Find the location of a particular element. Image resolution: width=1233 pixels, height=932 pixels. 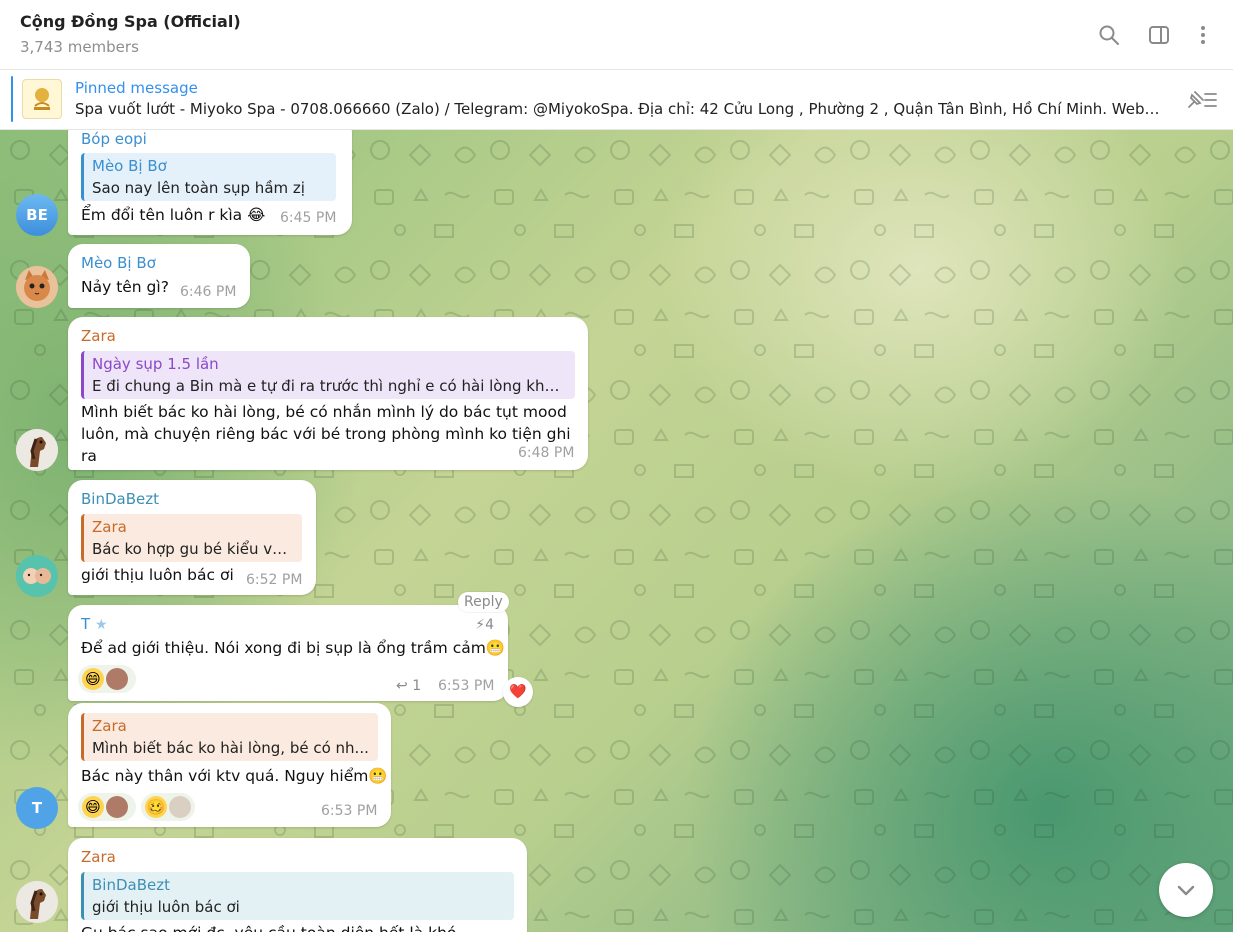

reply-sender: BinDaBezt is located at coordinates (131, 885).